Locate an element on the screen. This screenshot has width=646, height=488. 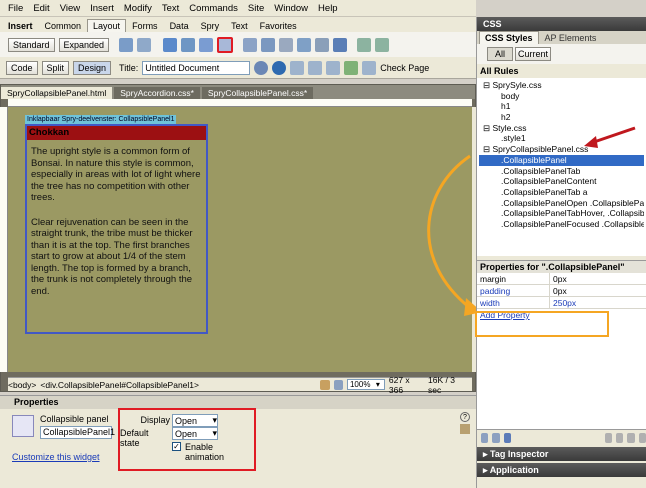
enable-animation-checkbox: ✓ is located at coordinates (176, 446).